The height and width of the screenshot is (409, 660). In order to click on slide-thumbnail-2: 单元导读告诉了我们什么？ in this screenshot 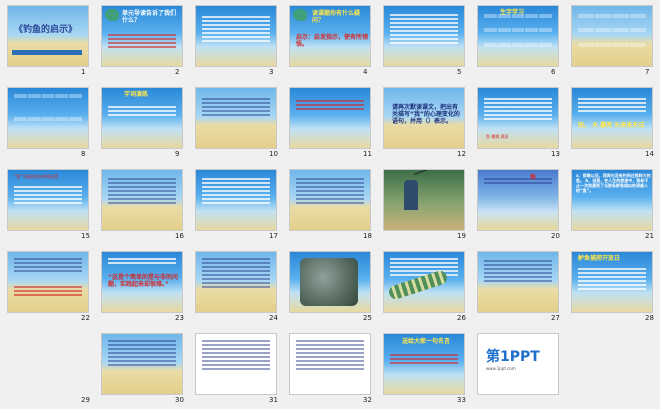, I will do `click(142, 36)`.